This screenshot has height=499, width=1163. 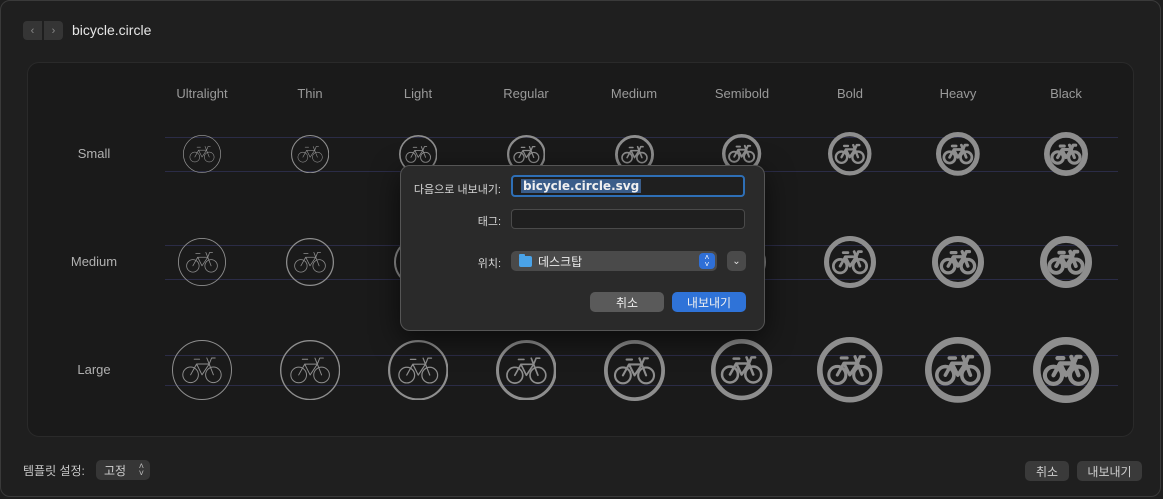 What do you see at coordinates (418, 93) in the screenshot?
I see `weight-header: Light` at bounding box center [418, 93].